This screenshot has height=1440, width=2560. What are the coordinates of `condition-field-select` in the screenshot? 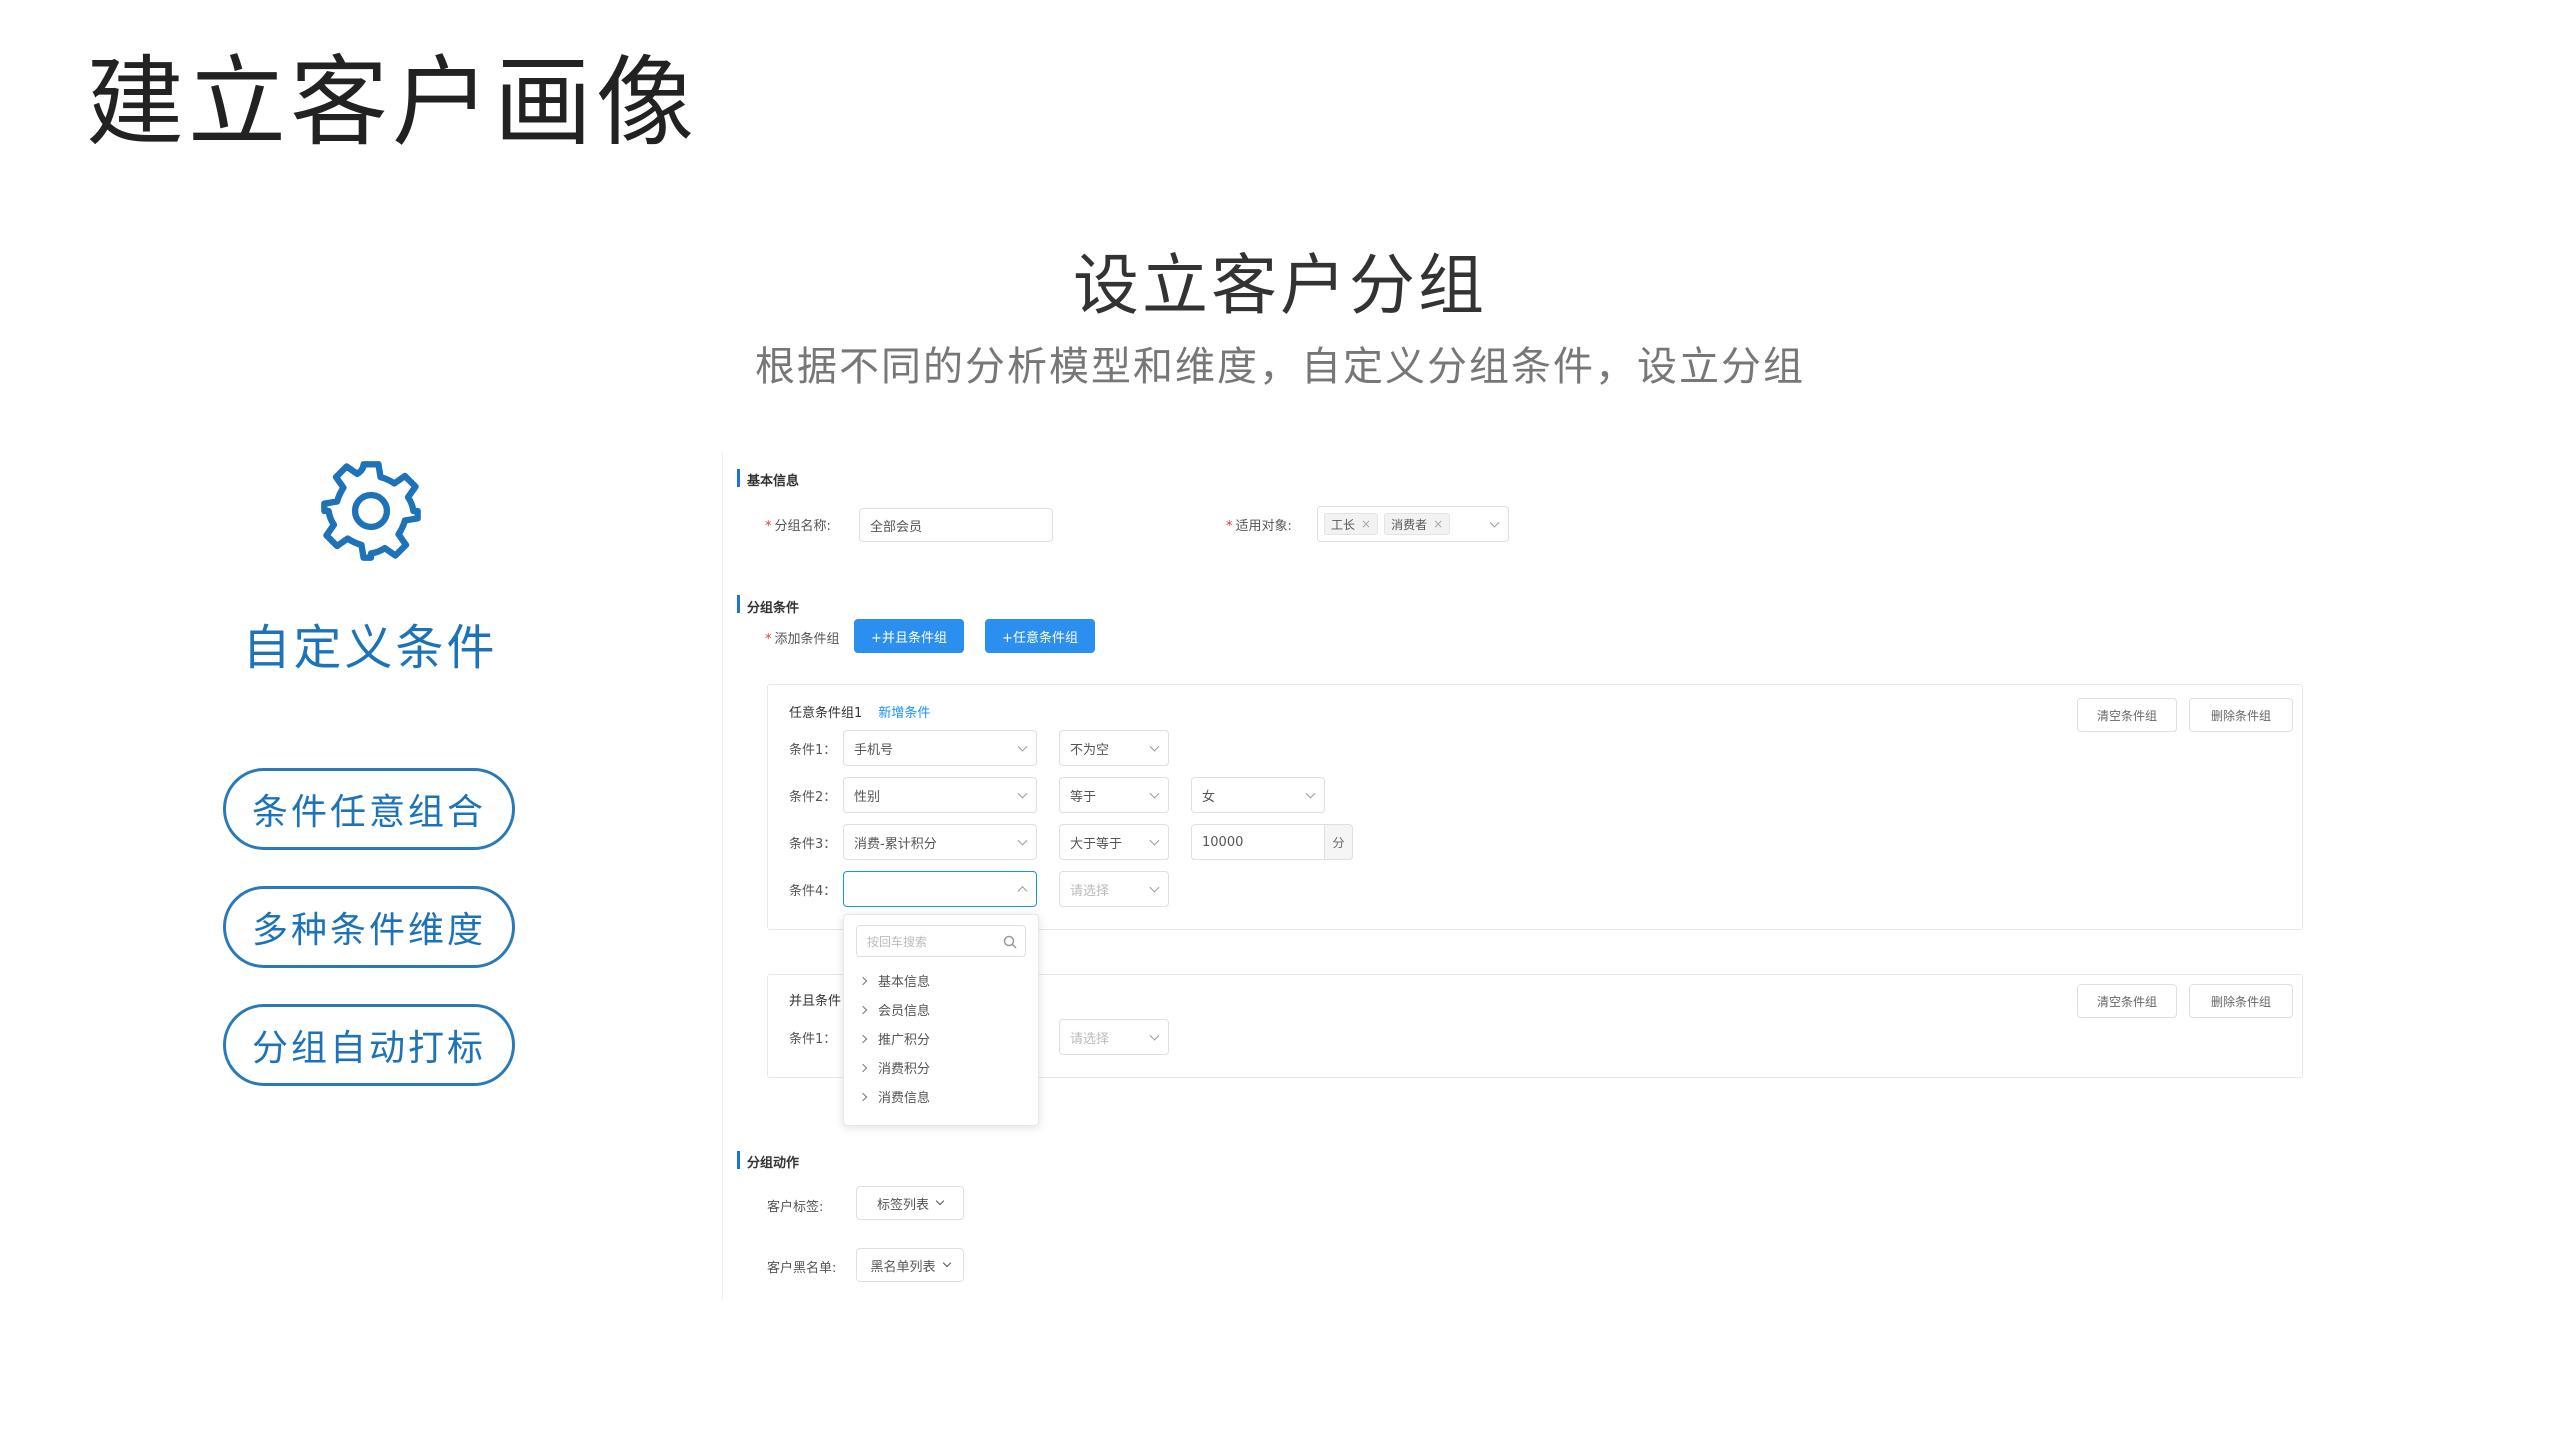 It's located at (940, 889).